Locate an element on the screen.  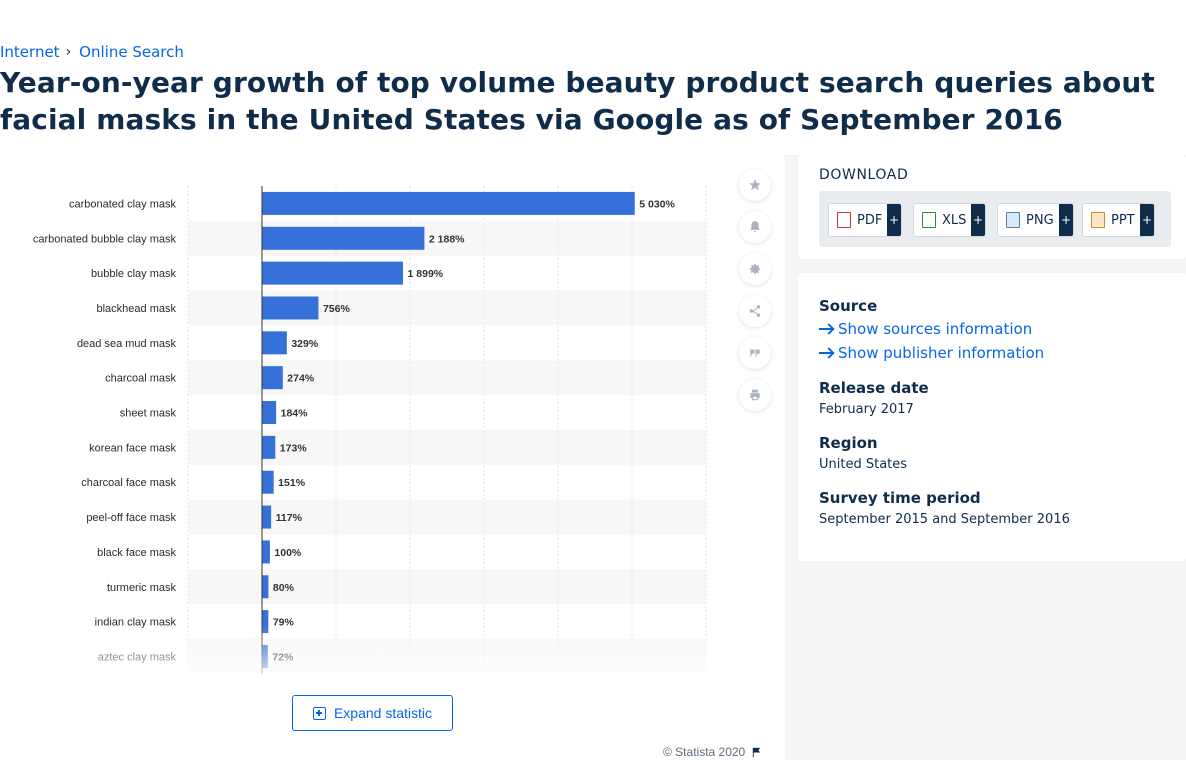
printer-icon is located at coordinates (755, 395).